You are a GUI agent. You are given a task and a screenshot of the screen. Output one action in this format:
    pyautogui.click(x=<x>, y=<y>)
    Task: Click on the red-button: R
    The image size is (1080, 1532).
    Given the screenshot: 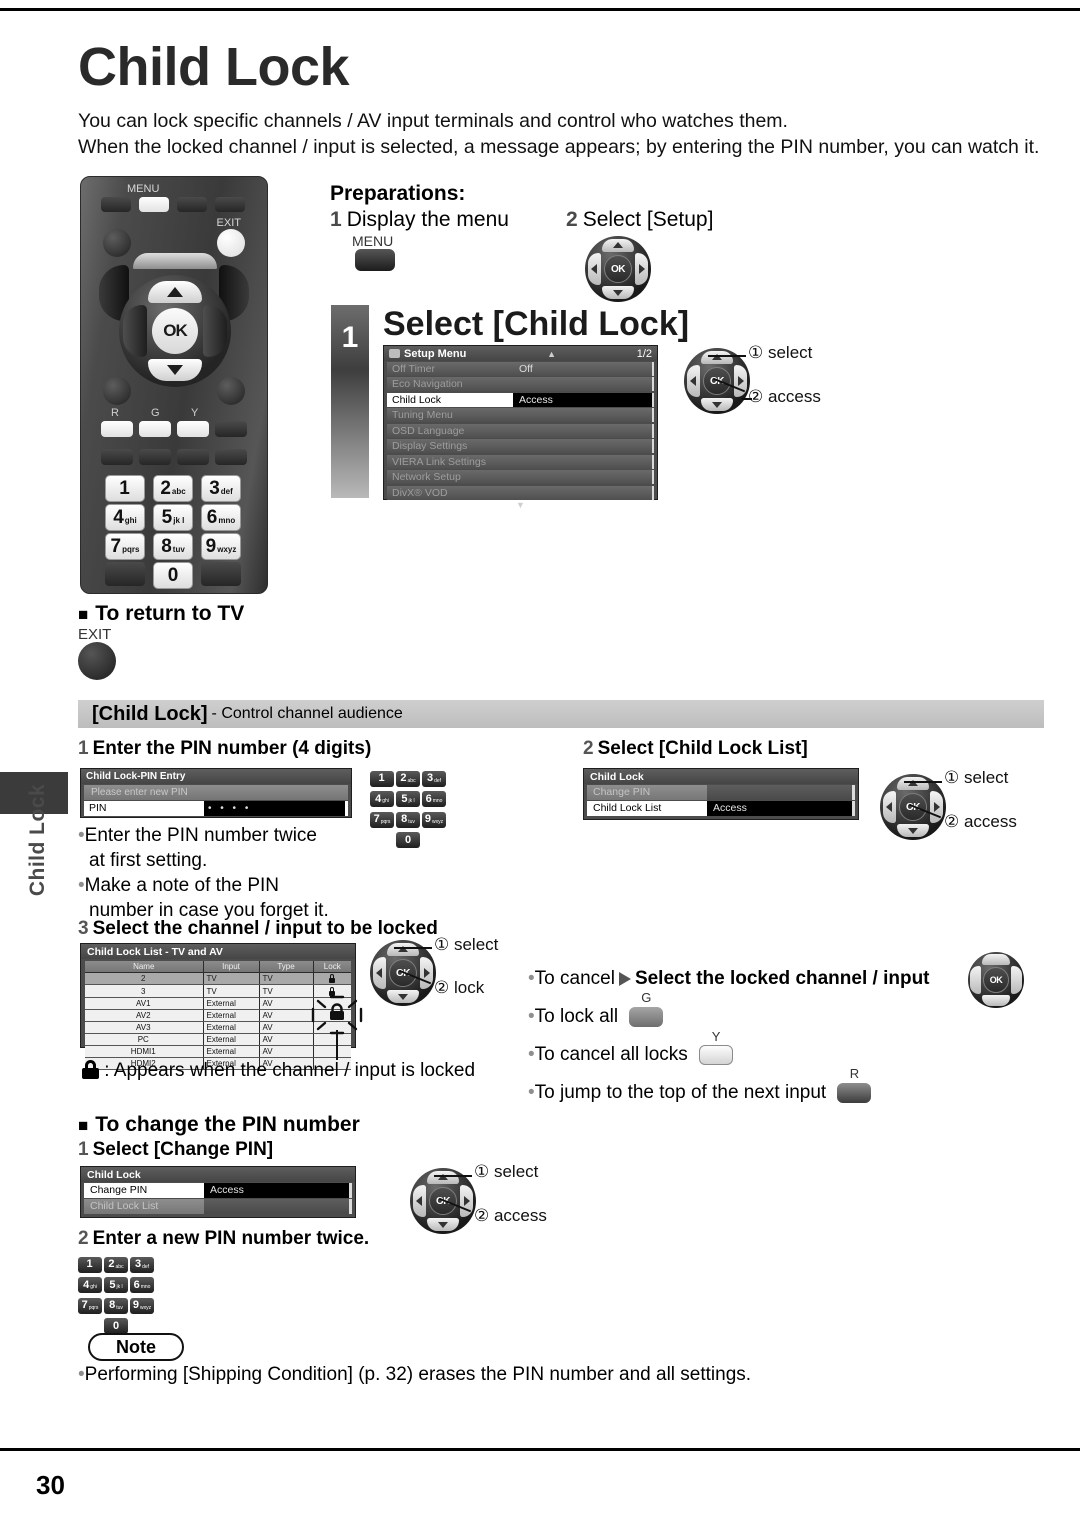 What is the action you would take?
    pyautogui.click(x=854, y=1084)
    